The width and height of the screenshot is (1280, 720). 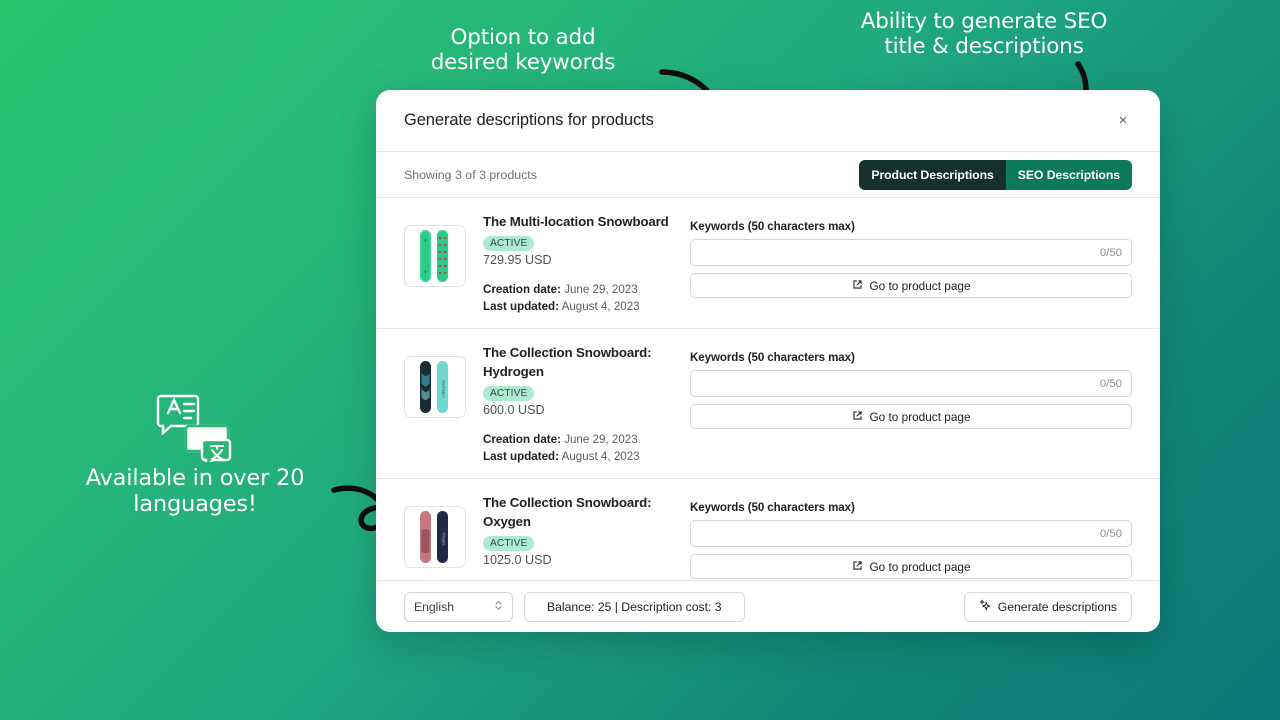 What do you see at coordinates (458, 606) in the screenshot?
I see `language-select: English` at bounding box center [458, 606].